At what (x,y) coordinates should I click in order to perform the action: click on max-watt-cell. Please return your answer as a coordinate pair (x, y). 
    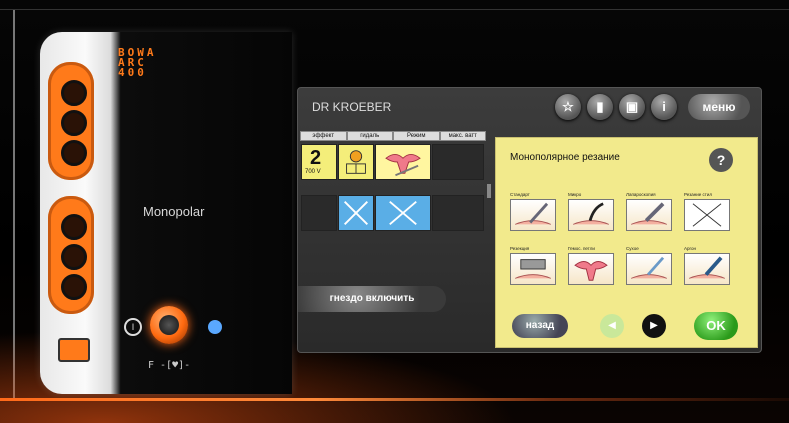
    Looking at the image, I should click on (458, 162).